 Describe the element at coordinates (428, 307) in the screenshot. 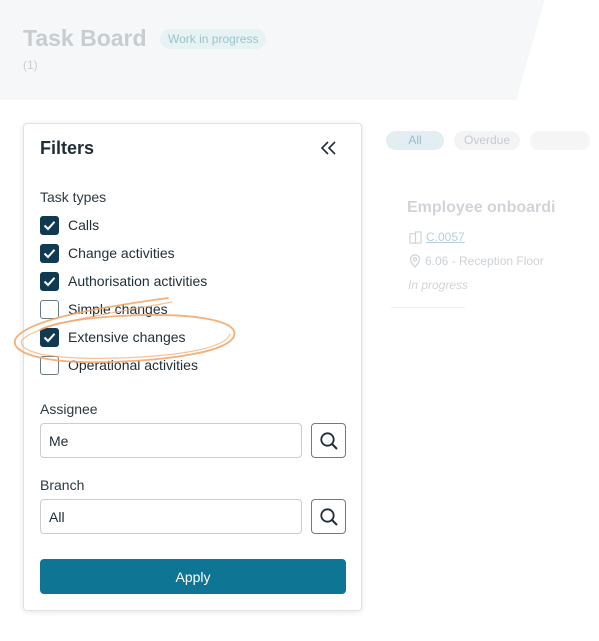

I see `task-card-divider` at that location.